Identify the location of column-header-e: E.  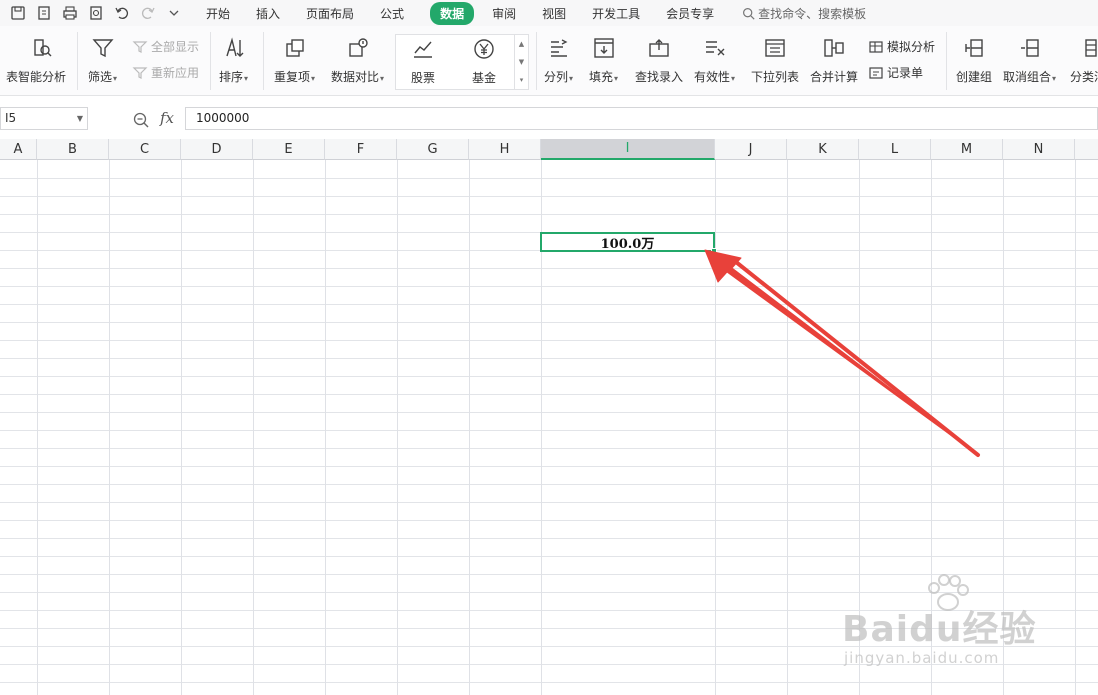
(289, 149).